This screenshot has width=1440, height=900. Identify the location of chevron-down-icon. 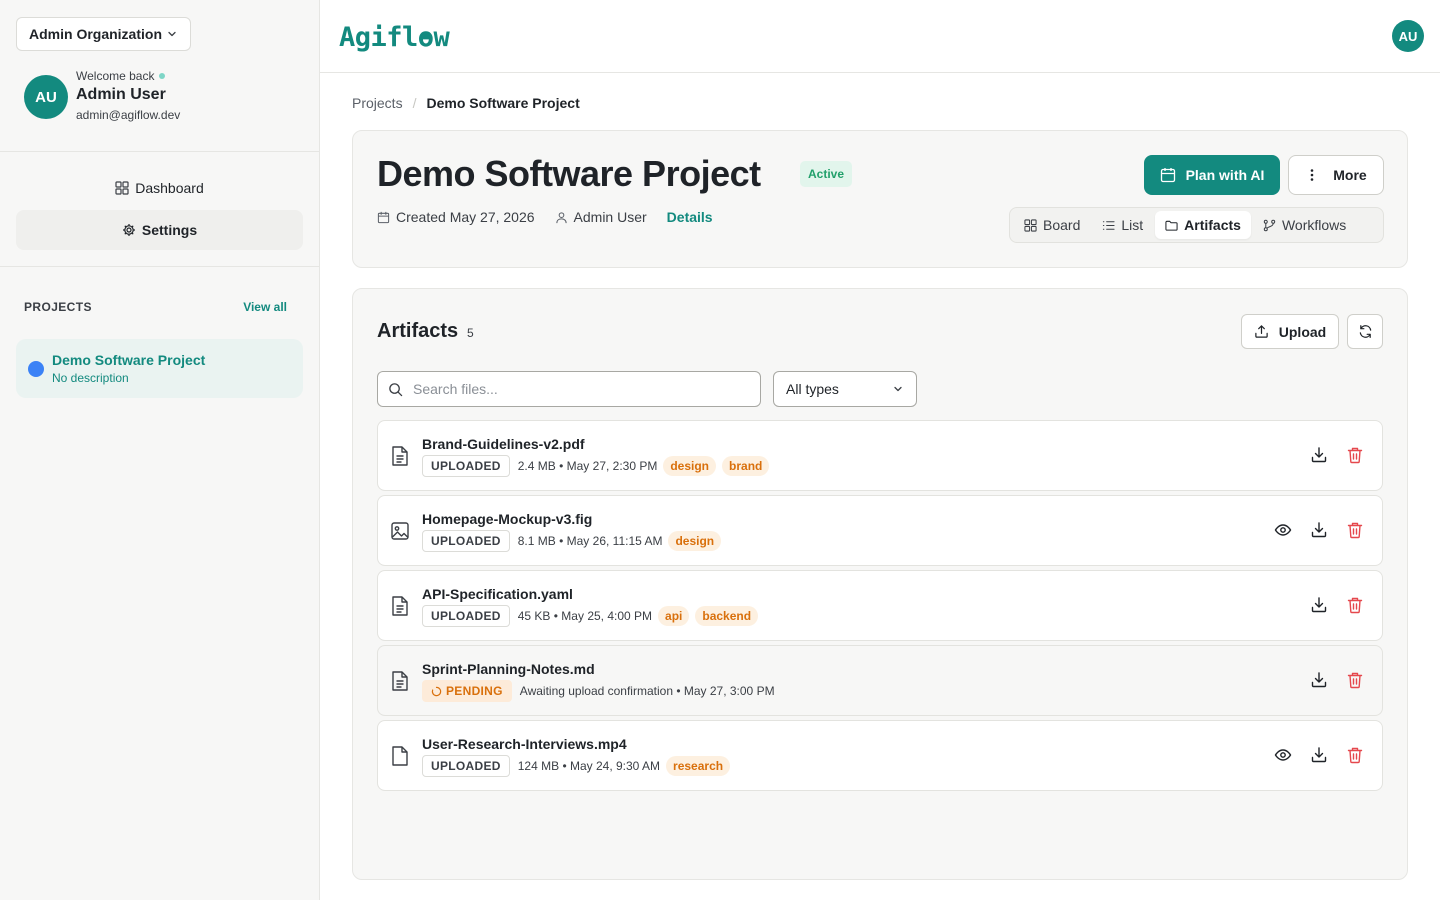
(898, 389).